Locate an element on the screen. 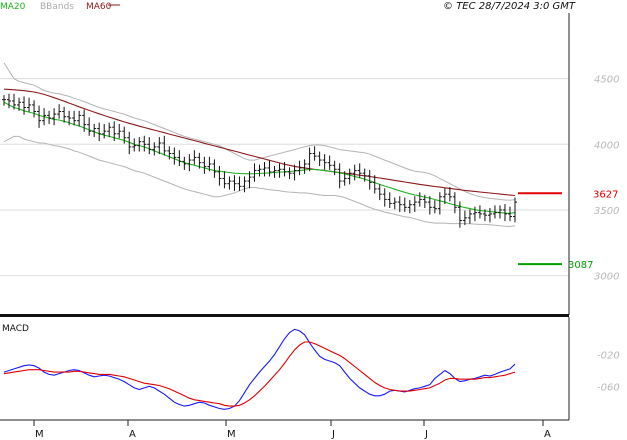  level-resistance-label: 3627 is located at coordinates (605, 194).